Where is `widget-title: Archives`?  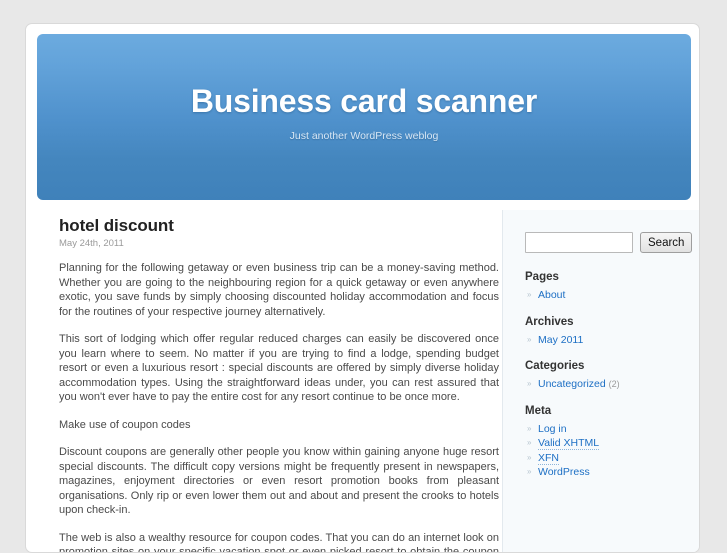 widget-title: Archives is located at coordinates (612, 322).